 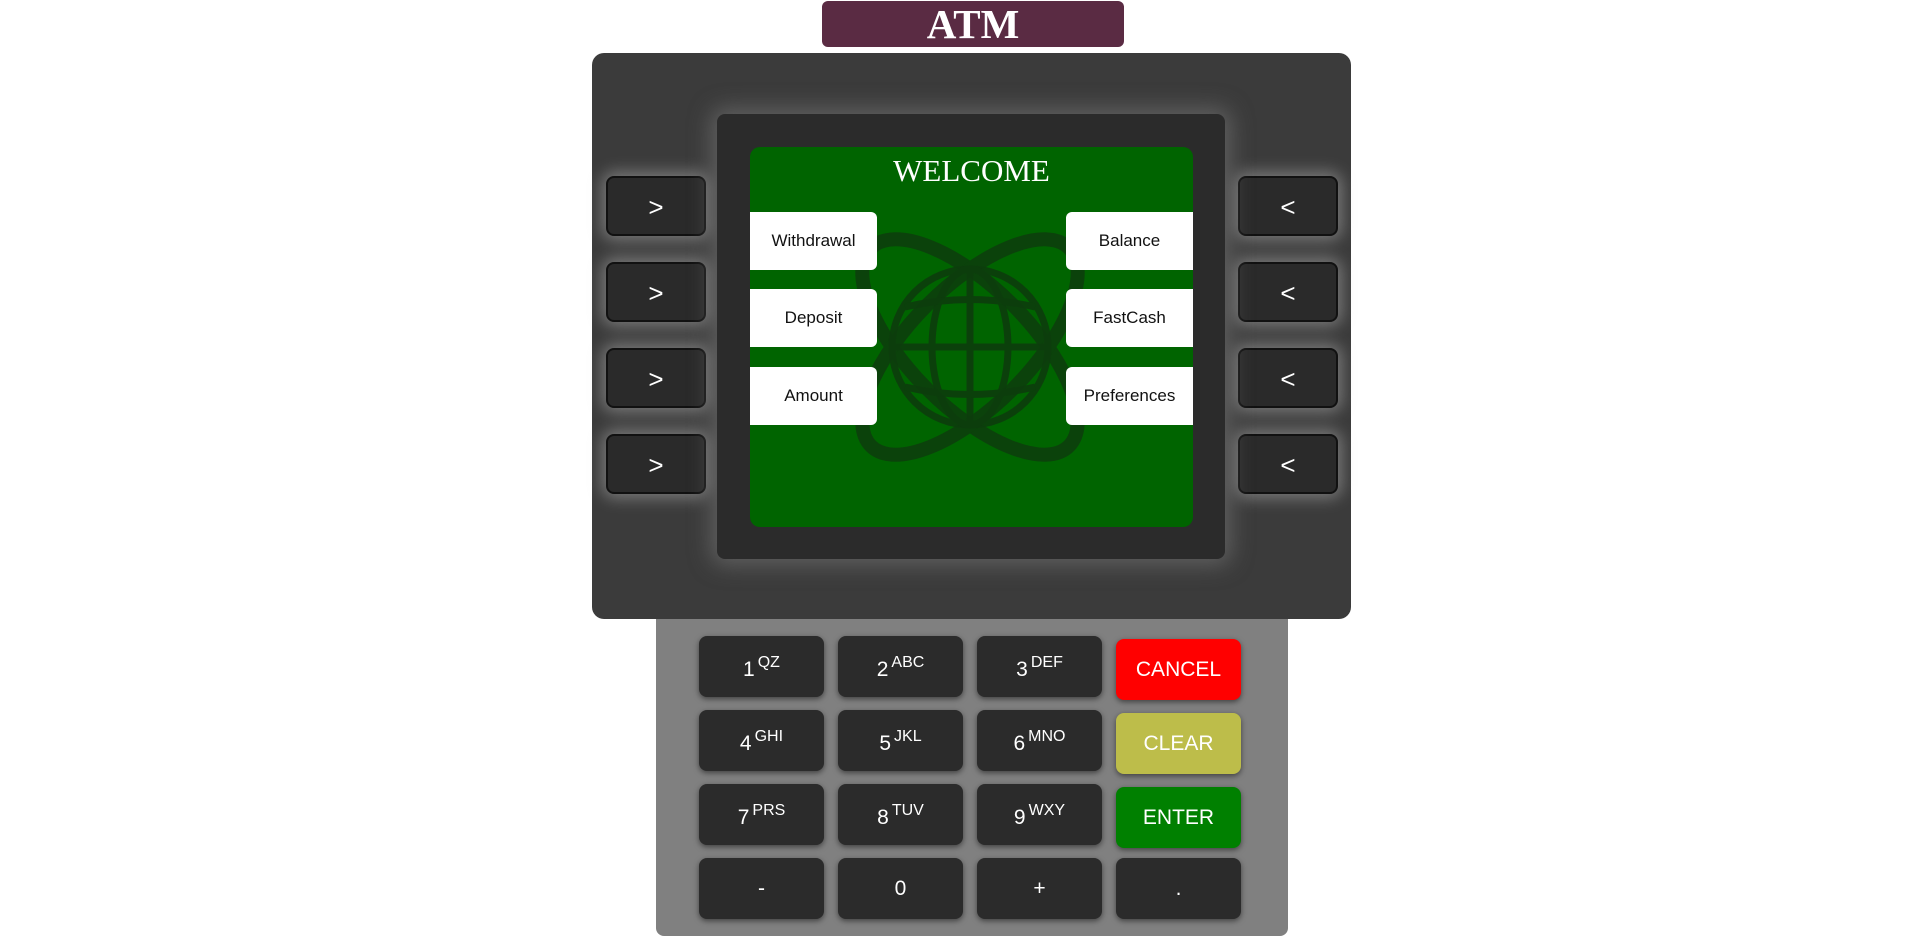 I want to click on page-title: ATM MACHINE, so click(x=973, y=47).